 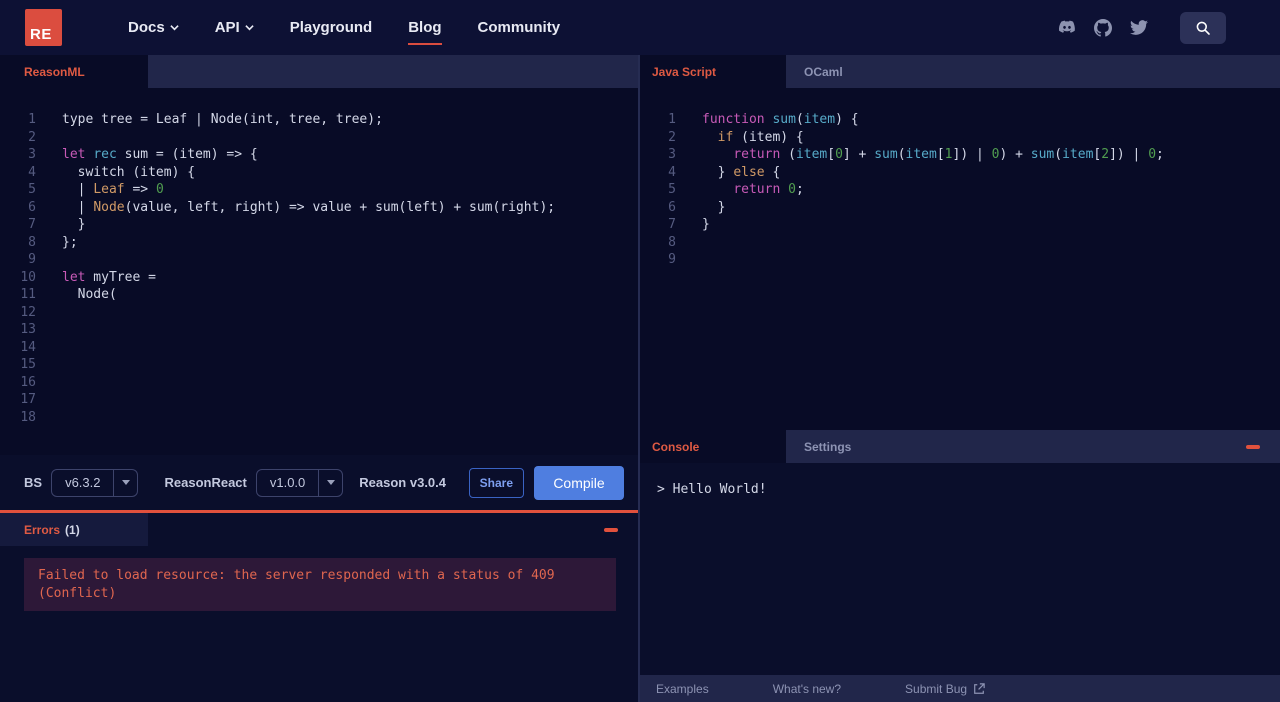 I want to click on reasonreact-version-value: v1.0.0, so click(x=287, y=482).